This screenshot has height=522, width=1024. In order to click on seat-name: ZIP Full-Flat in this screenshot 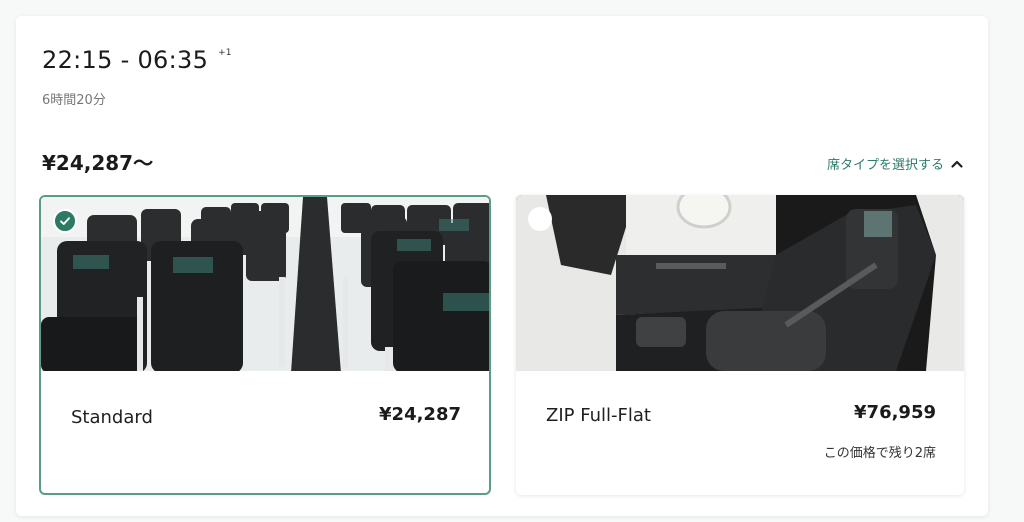, I will do `click(598, 415)`.